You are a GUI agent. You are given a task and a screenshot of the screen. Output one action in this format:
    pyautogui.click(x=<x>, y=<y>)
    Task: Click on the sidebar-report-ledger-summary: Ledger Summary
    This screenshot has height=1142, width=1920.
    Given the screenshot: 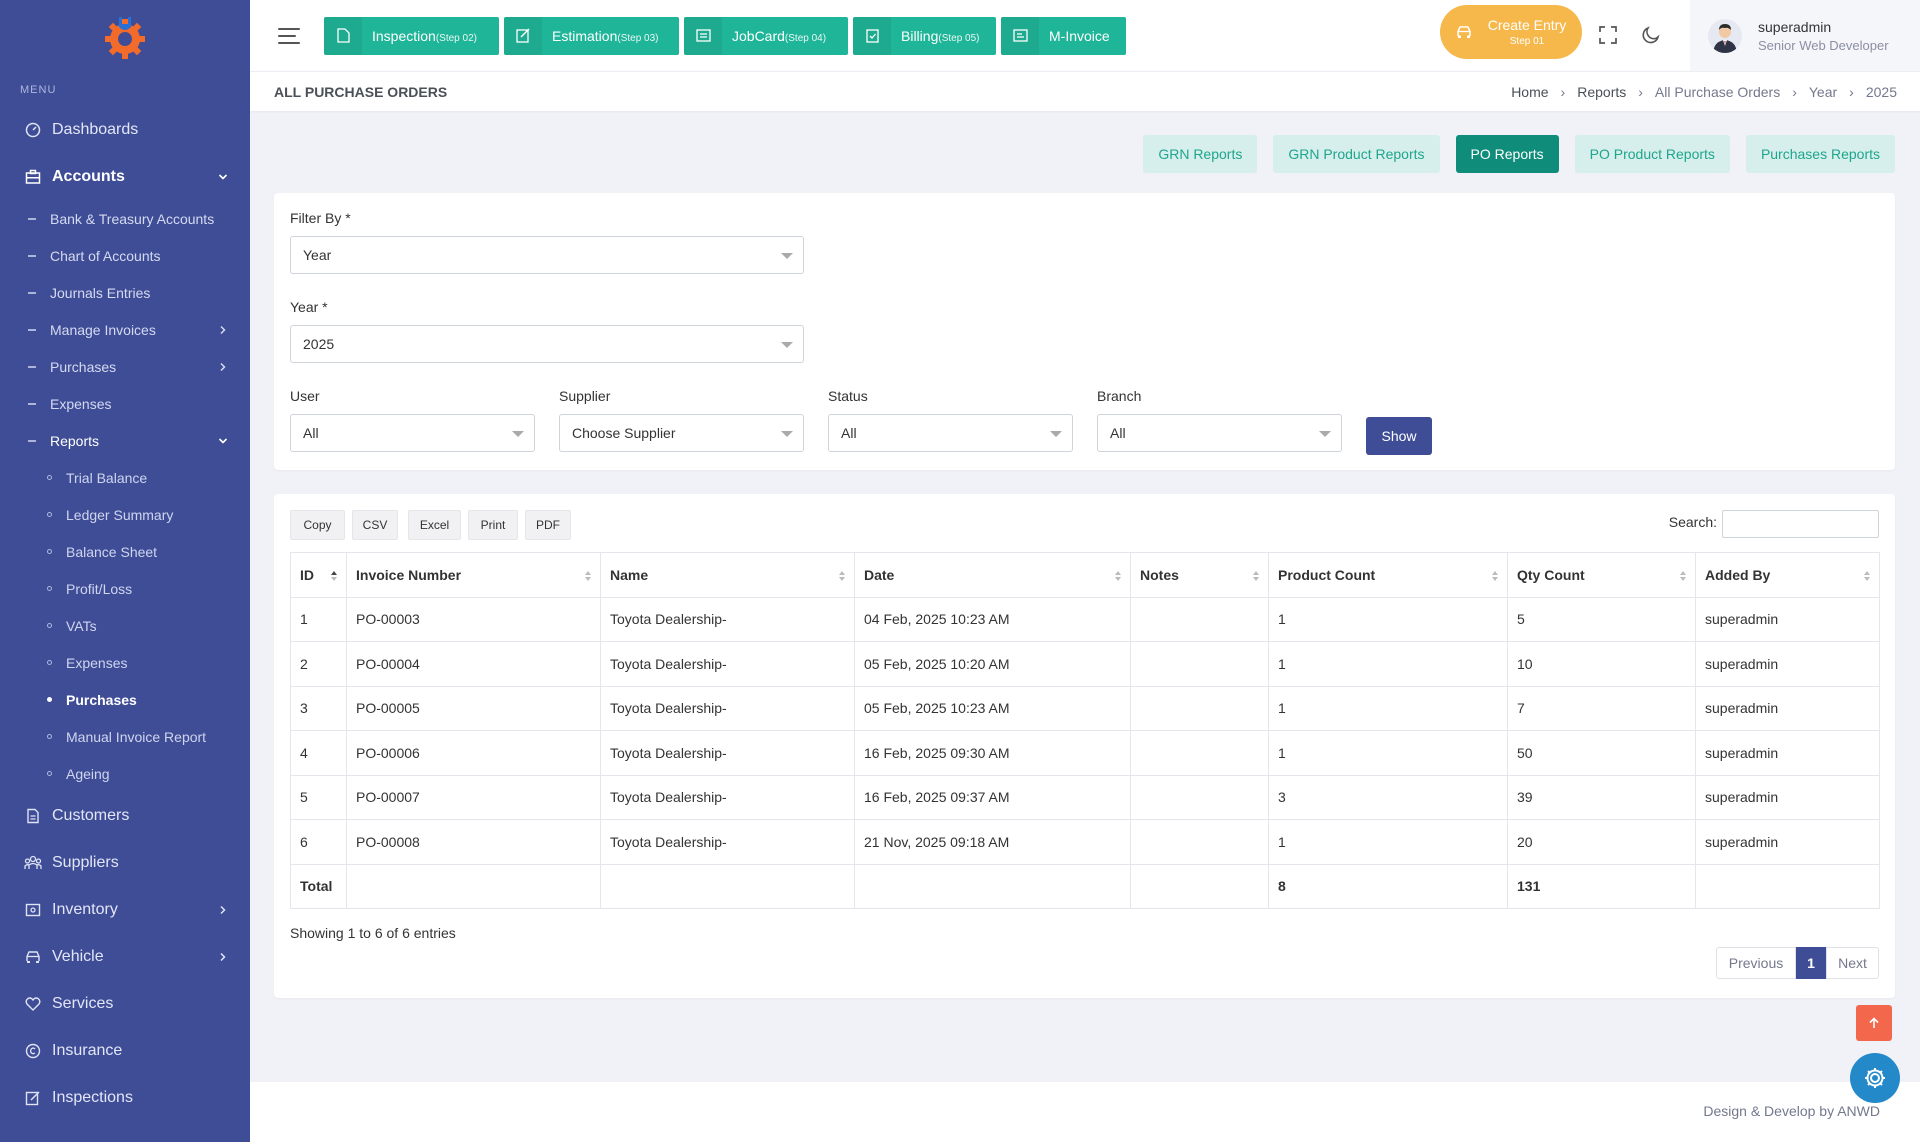 What is the action you would take?
    pyautogui.click(x=125, y=514)
    